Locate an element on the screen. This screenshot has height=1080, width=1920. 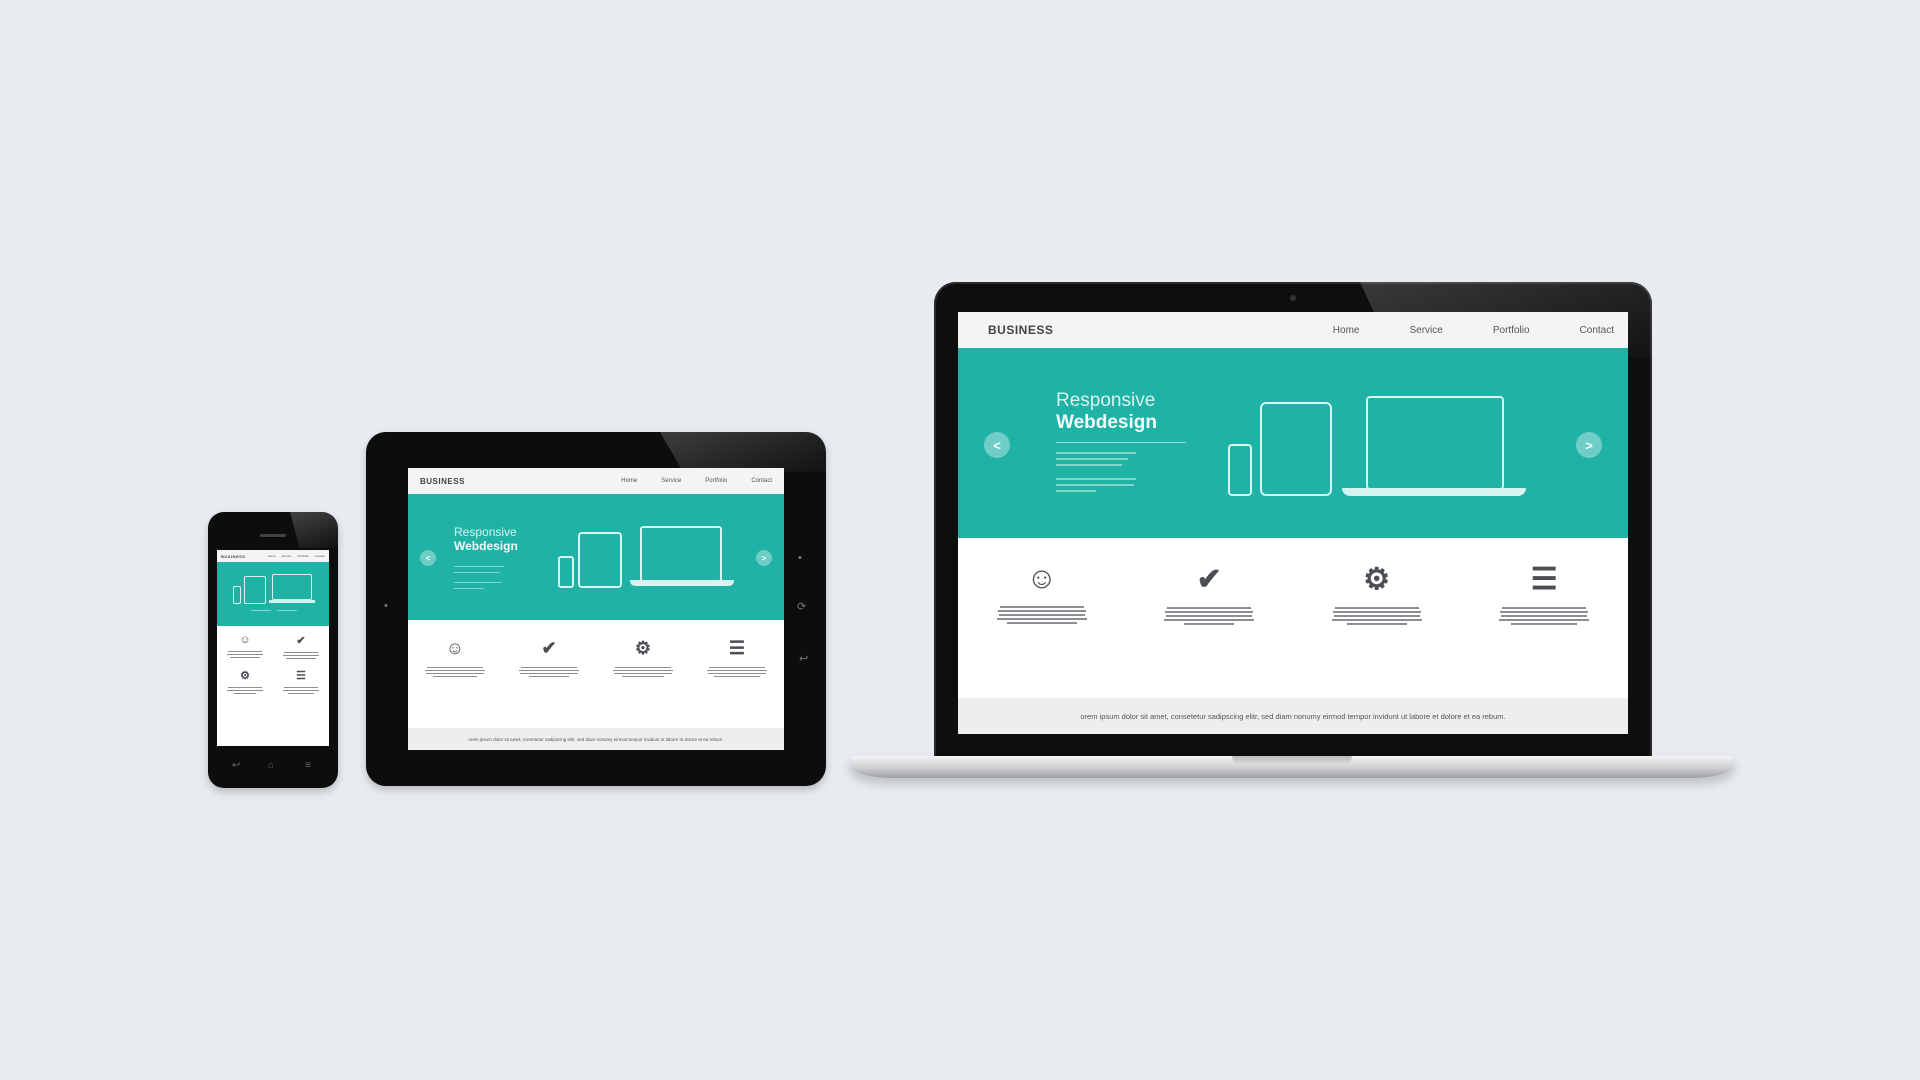
tablet-camera-icon: • is located at coordinates (386, 606).